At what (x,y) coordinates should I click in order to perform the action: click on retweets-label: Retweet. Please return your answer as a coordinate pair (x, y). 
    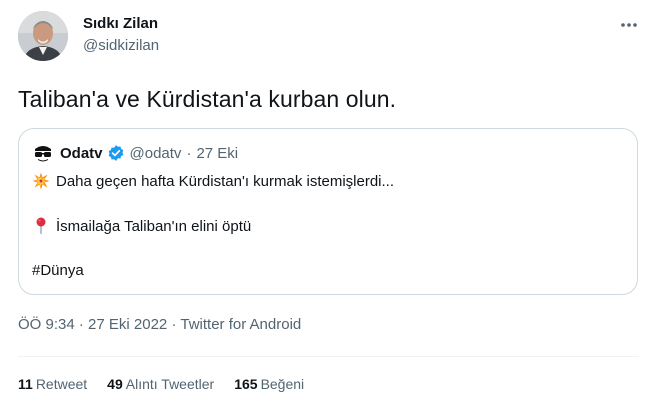
    Looking at the image, I should click on (61, 384).